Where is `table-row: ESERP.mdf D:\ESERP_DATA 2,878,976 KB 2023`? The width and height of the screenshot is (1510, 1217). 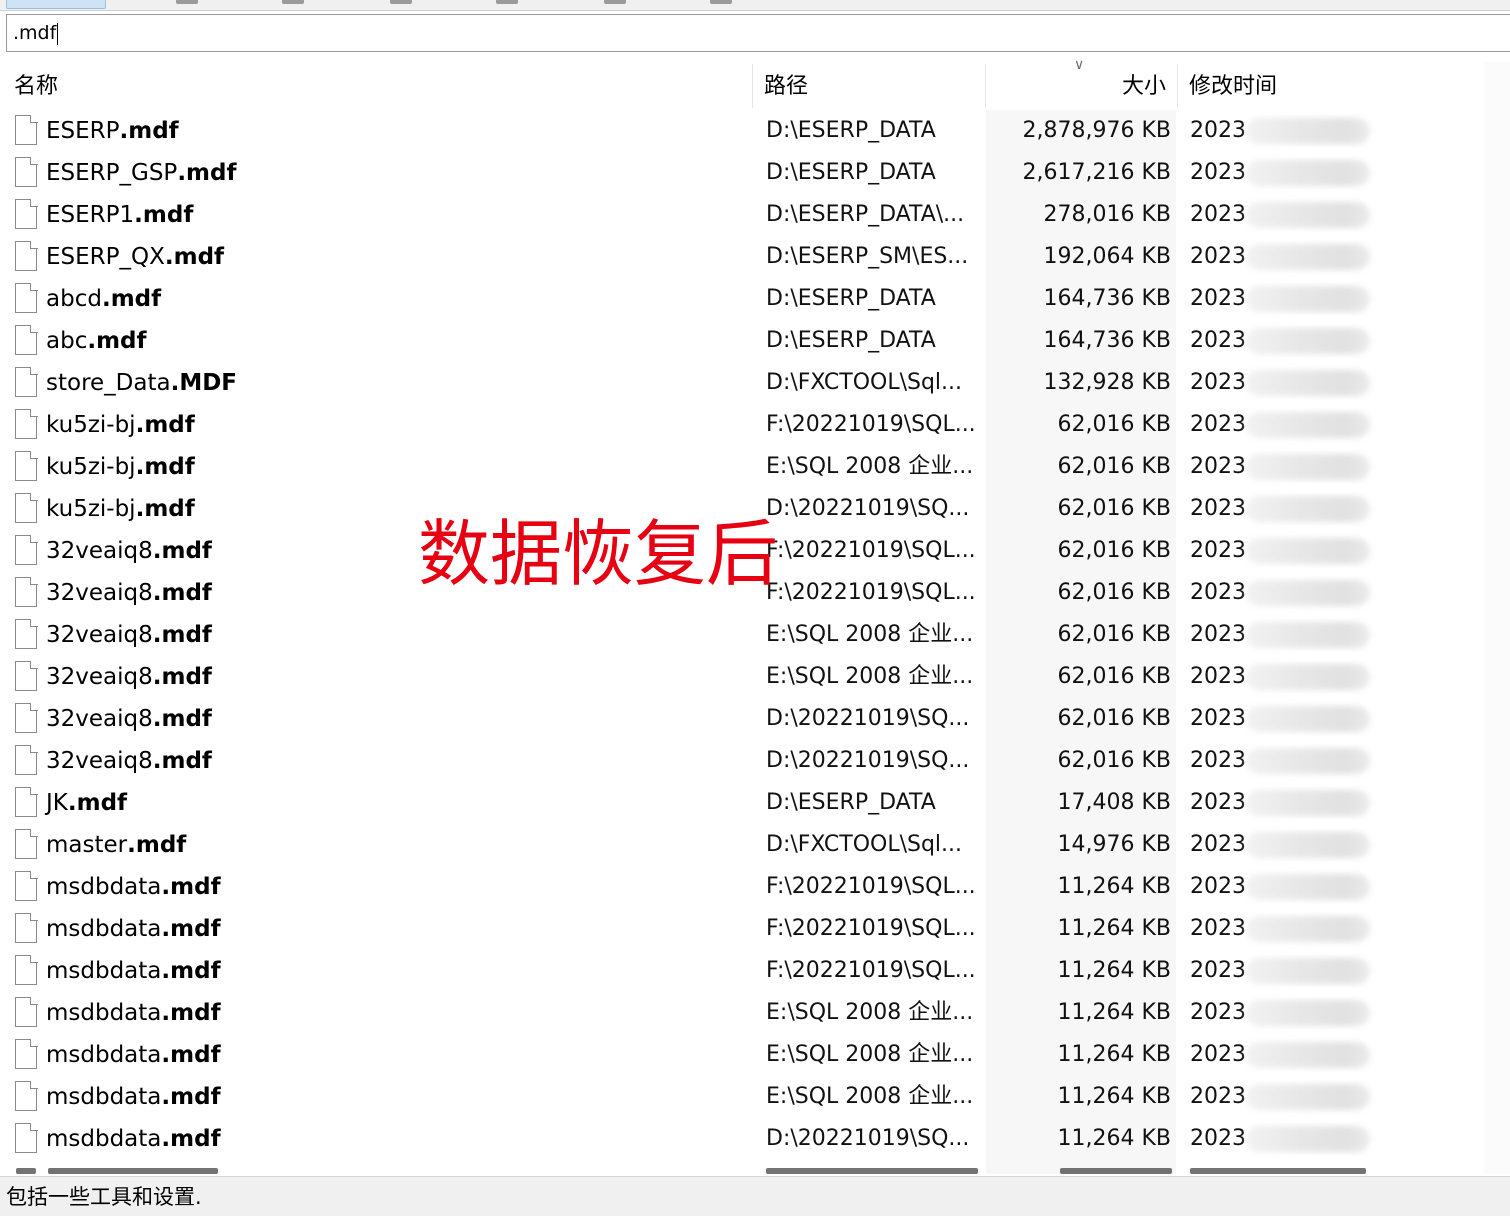 table-row: ESERP.mdf D:\ESERP_DATA 2,878,976 KB 2023 is located at coordinates (755, 131).